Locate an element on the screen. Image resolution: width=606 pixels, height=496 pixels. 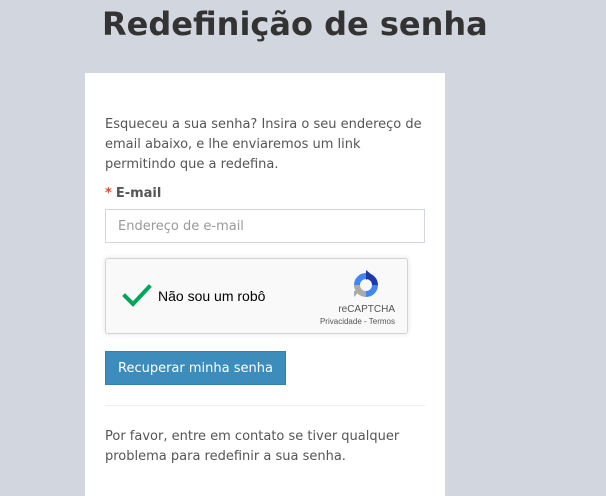
terms-link: Termos is located at coordinates (382, 321).